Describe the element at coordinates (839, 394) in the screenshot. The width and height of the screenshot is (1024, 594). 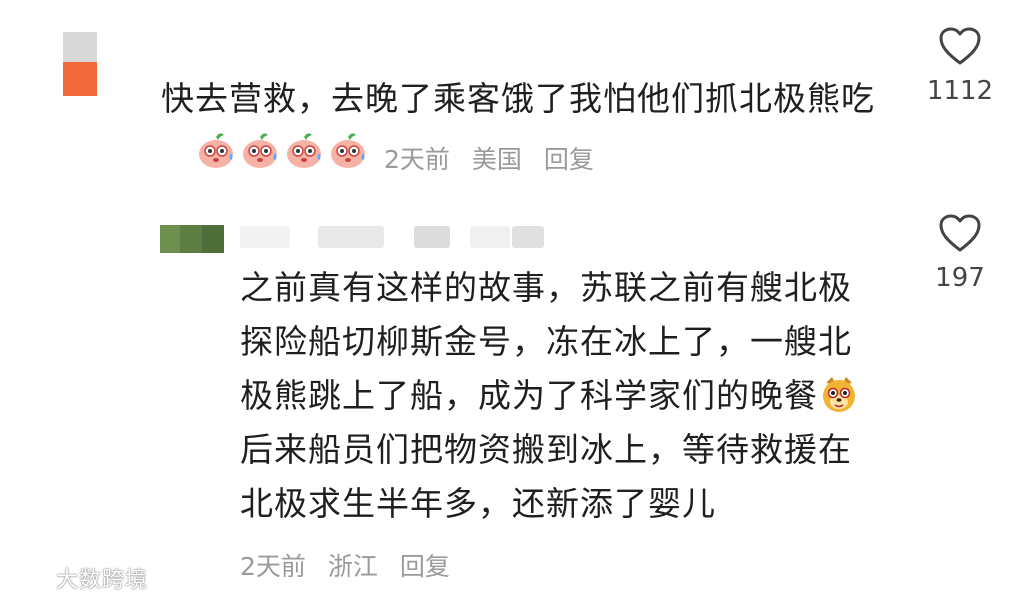
I see `dog-face-emoji` at that location.